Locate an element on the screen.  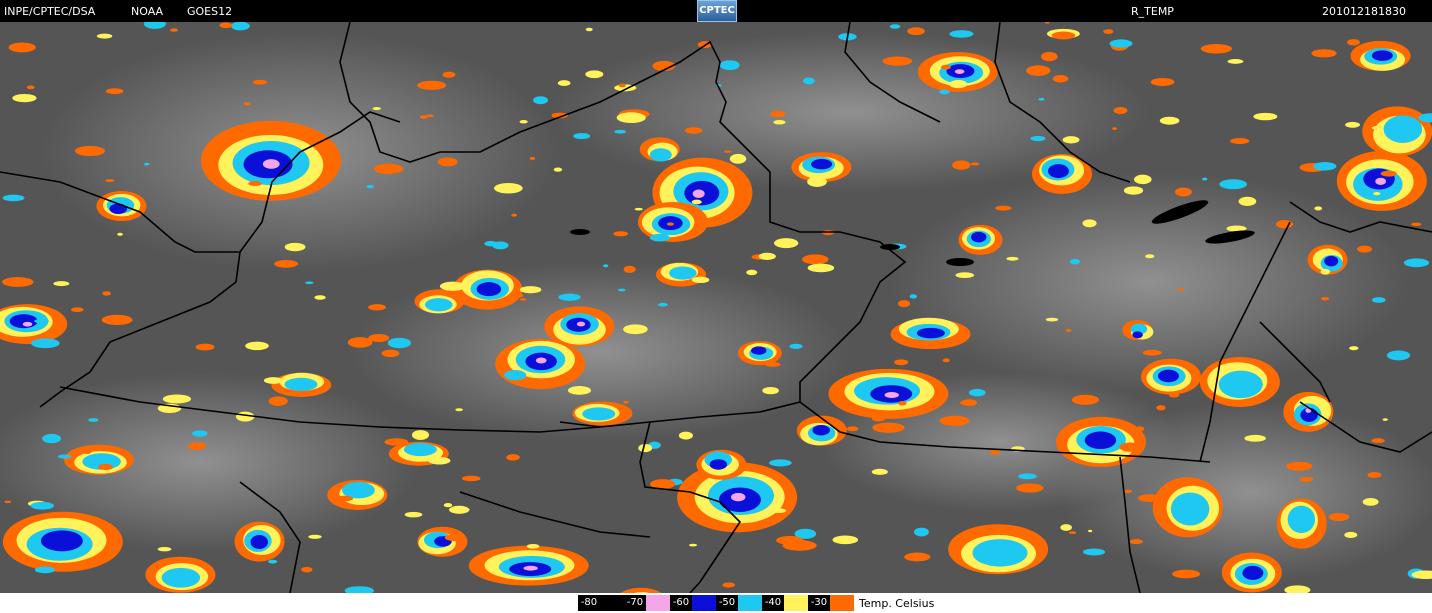
legend-label: -50 is located at coordinates (727, 603).